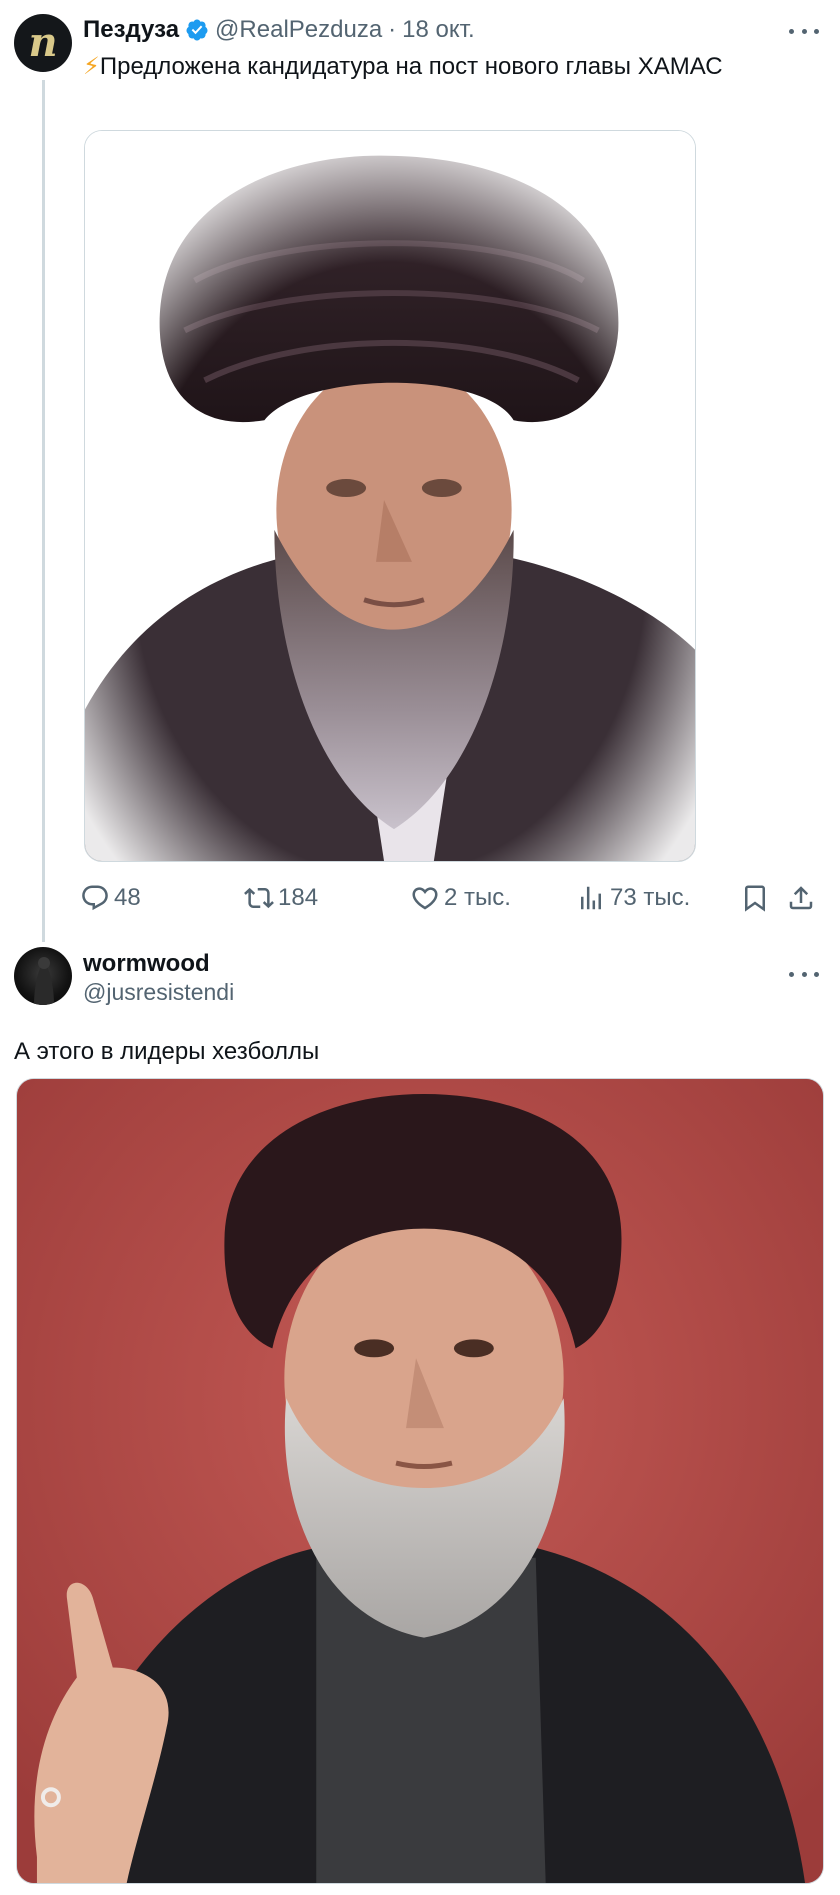  I want to click on reply-count: 48, so click(127, 897).